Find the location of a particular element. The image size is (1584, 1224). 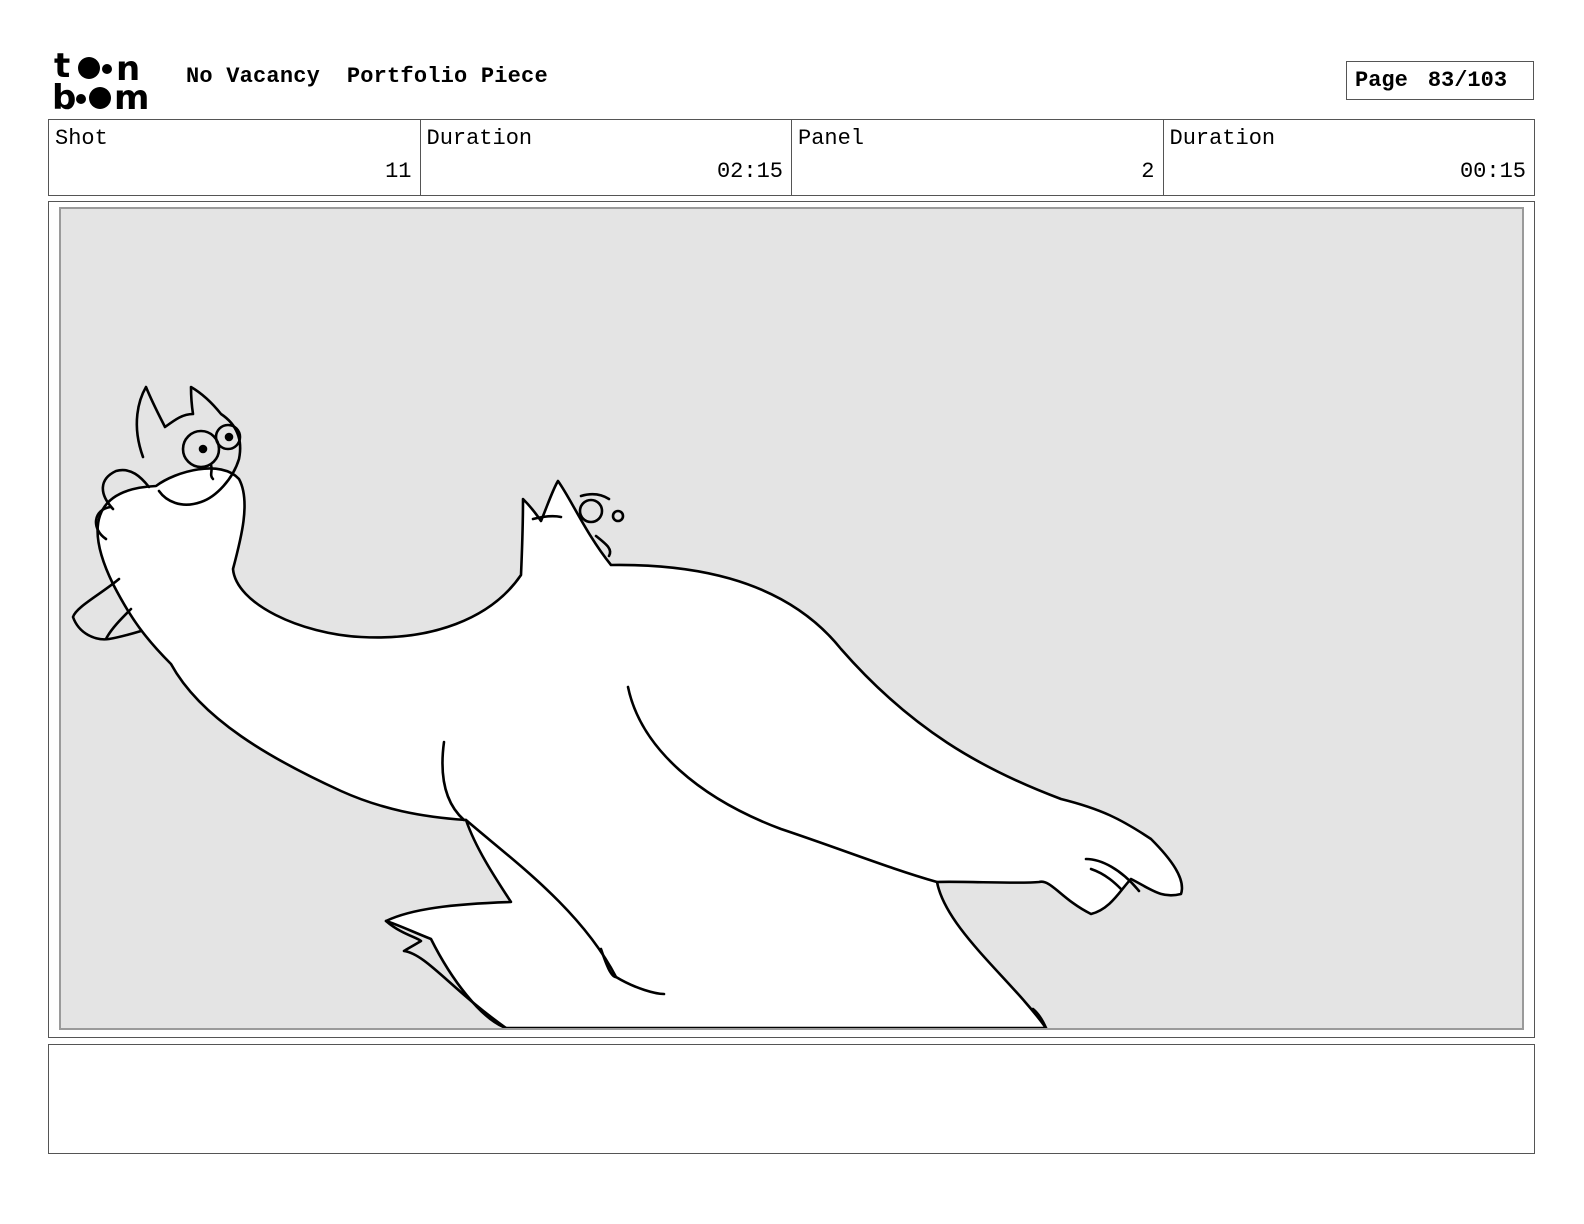

panel-duration-label: Duration is located at coordinates (1222, 138).